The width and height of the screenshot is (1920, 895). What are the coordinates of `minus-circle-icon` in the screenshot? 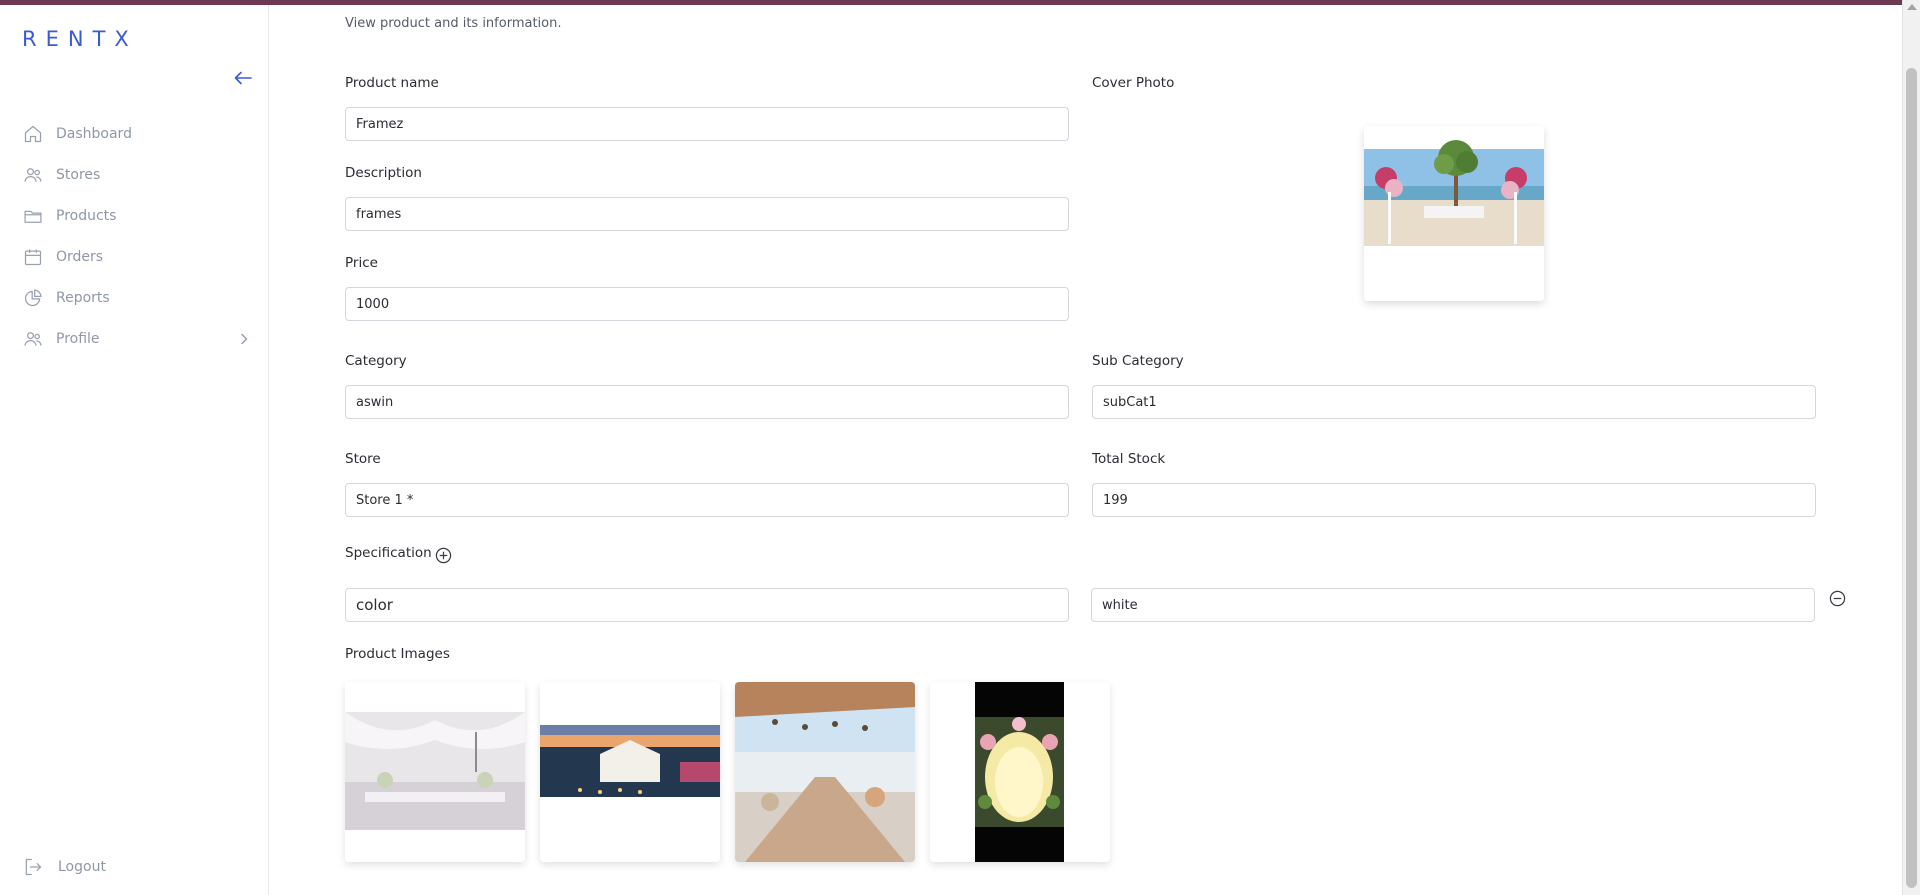 It's located at (1837, 598).